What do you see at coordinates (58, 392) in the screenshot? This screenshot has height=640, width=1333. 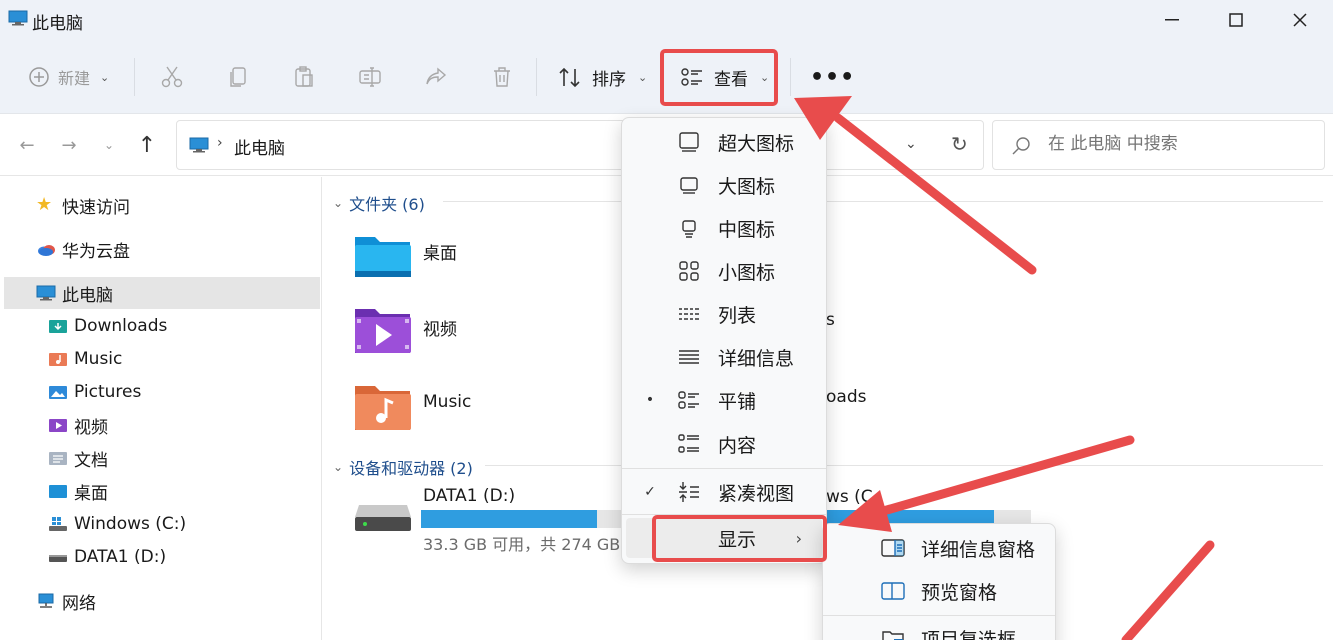 I see `pictures-folder-icon` at bounding box center [58, 392].